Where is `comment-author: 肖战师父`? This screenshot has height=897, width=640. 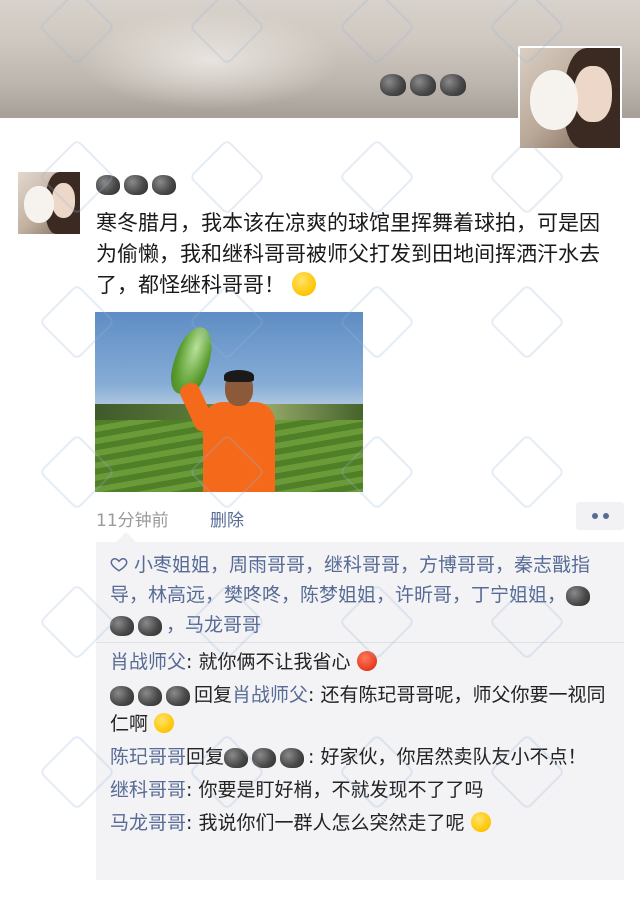
comment-author: 肖战师父 is located at coordinates (148, 662).